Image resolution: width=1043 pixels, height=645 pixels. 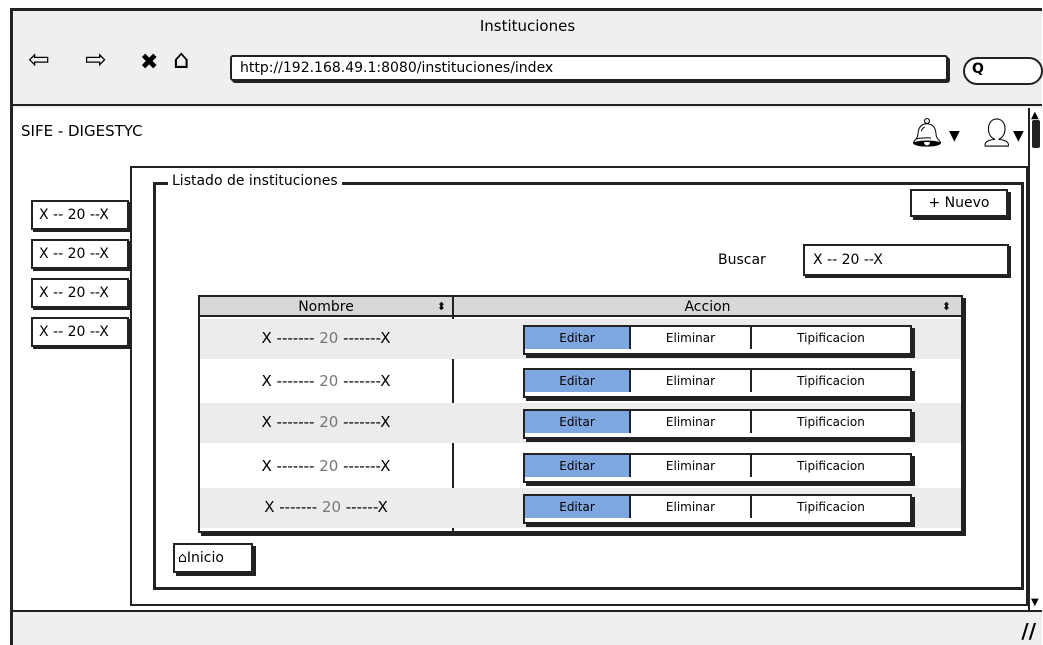 What do you see at coordinates (255, 181) in the screenshot?
I see `fieldset-legend: Listado de instituciones` at bounding box center [255, 181].